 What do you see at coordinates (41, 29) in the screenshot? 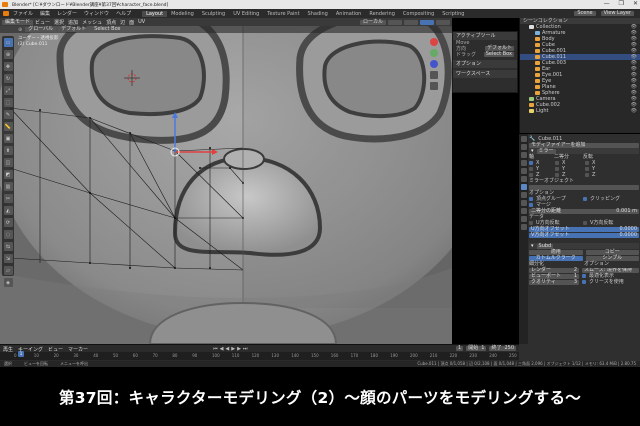
I see `transform-orientation-dropdown: グローバル` at bounding box center [41, 29].